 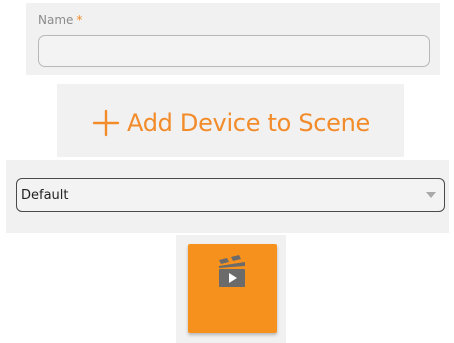 What do you see at coordinates (232, 272) in the screenshot?
I see `clapperboard-play-icon` at bounding box center [232, 272].